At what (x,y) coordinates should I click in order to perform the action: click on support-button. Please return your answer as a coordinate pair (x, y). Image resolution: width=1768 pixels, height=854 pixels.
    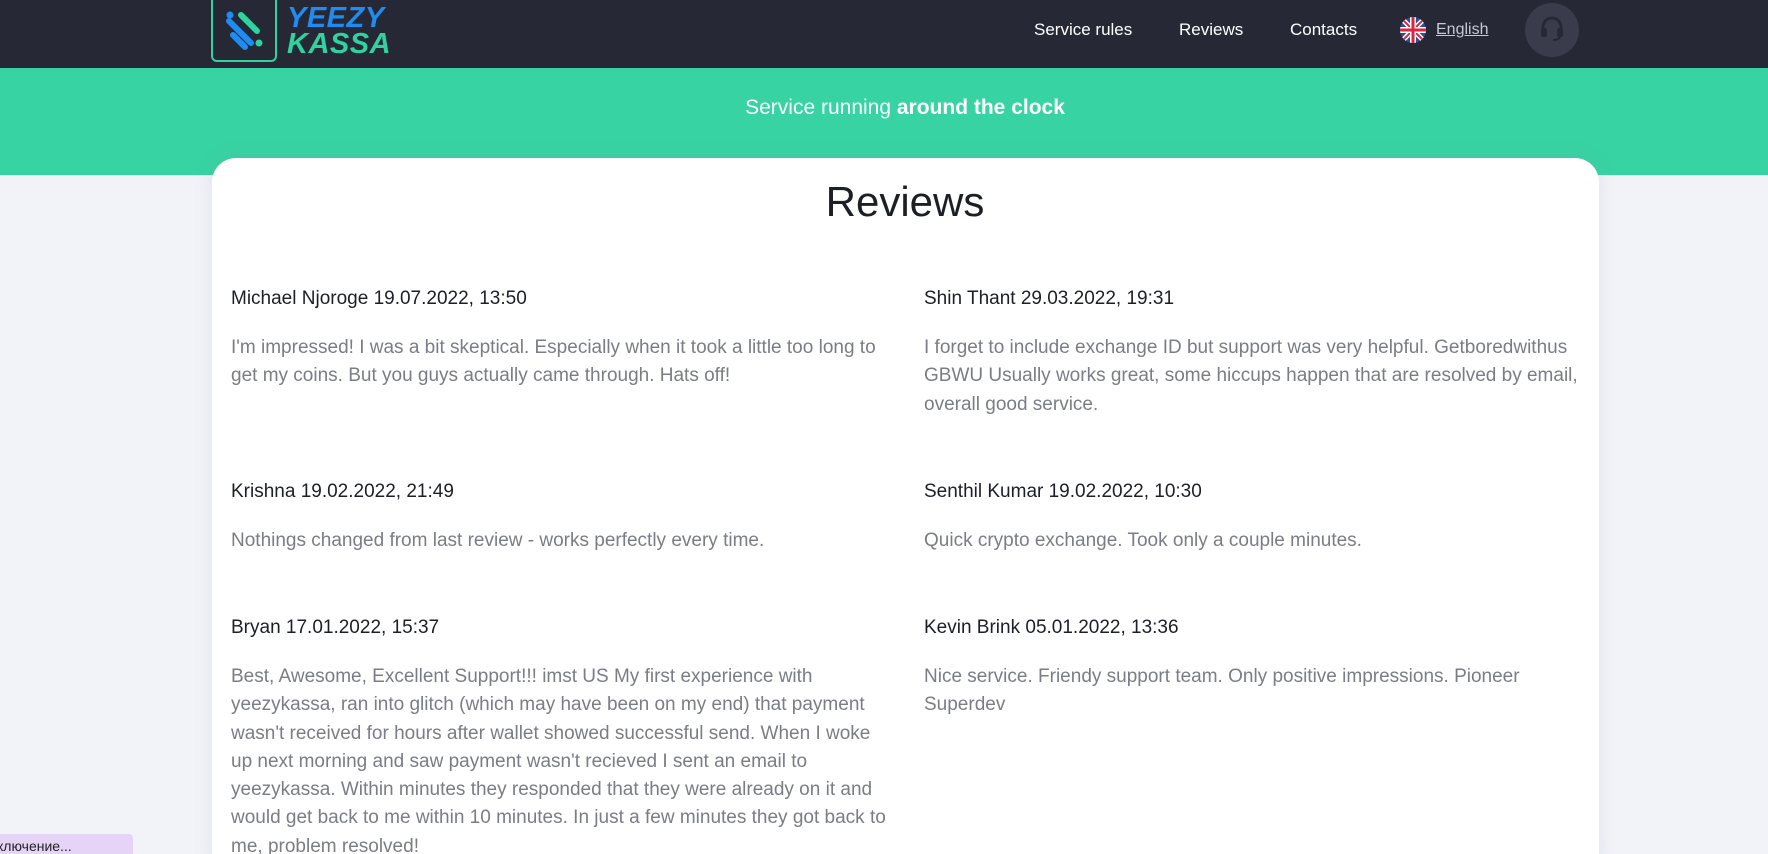
    Looking at the image, I should click on (1552, 30).